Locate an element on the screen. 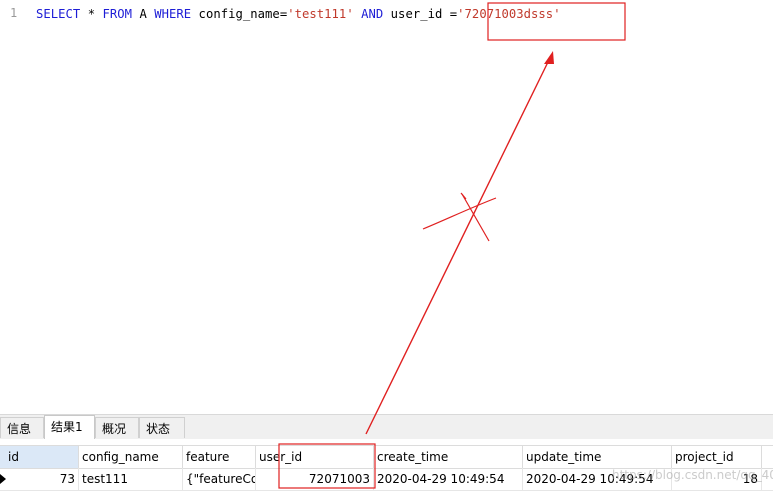  sql-token-kw: SELECT is located at coordinates (58, 14).